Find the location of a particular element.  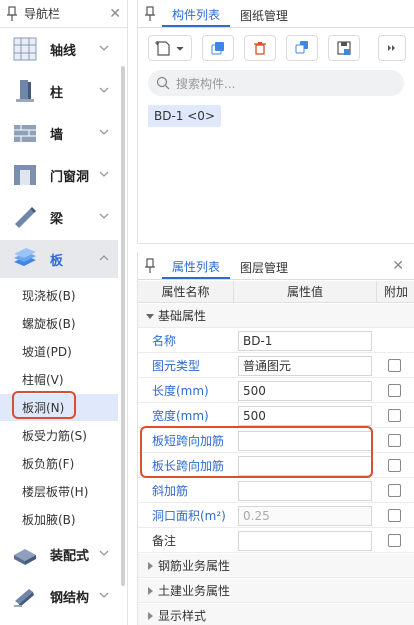

property-row-element-type: 图元类型 普通图元 is located at coordinates (276, 366).